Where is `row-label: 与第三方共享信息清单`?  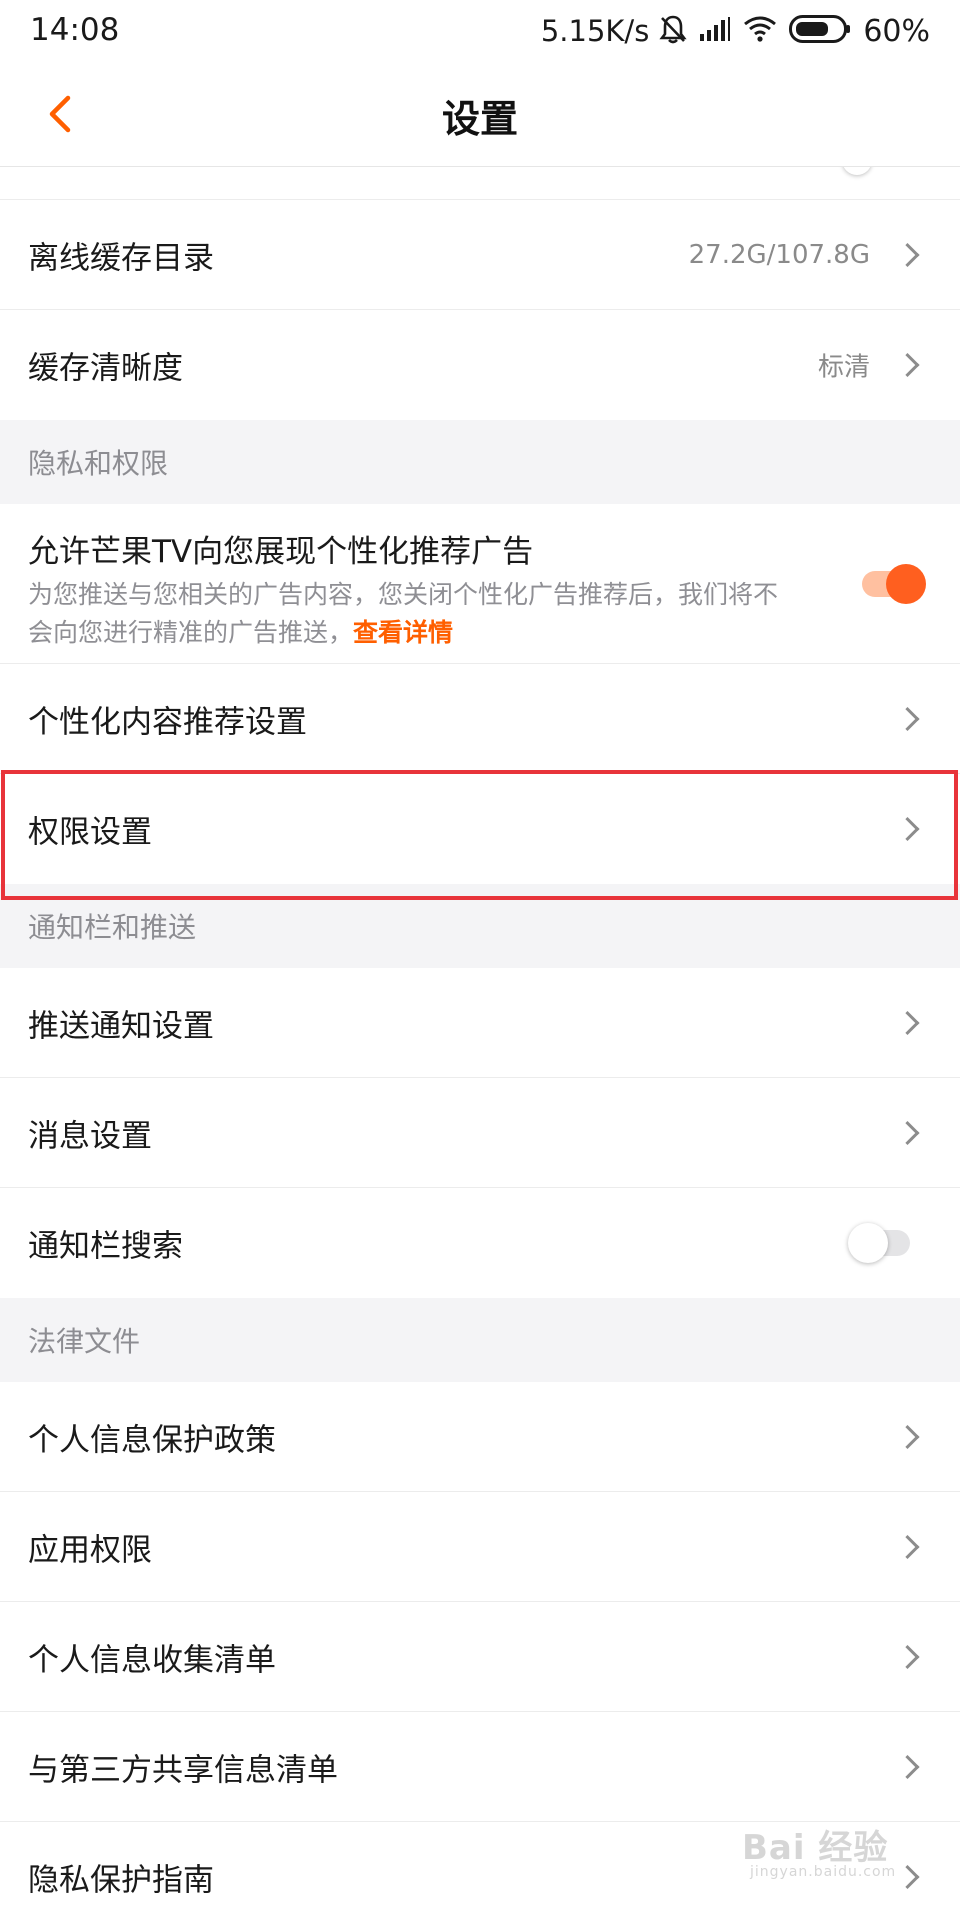 row-label: 与第三方共享信息清单 is located at coordinates (183, 1770).